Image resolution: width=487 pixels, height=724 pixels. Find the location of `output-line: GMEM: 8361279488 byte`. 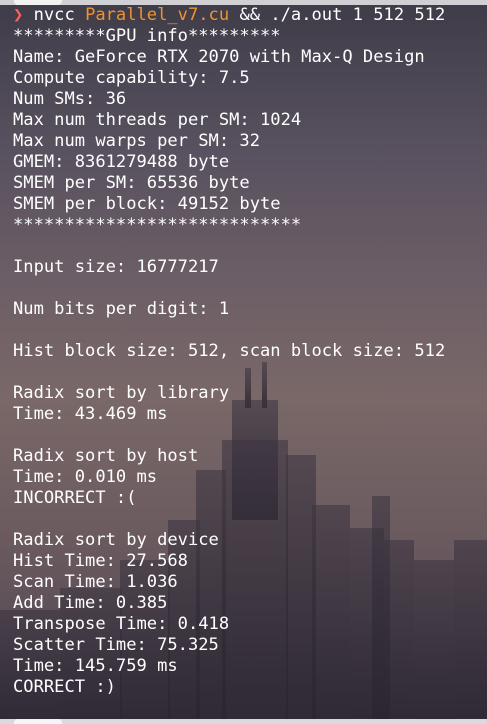

output-line: GMEM: 8361279488 byte is located at coordinates (121, 162).